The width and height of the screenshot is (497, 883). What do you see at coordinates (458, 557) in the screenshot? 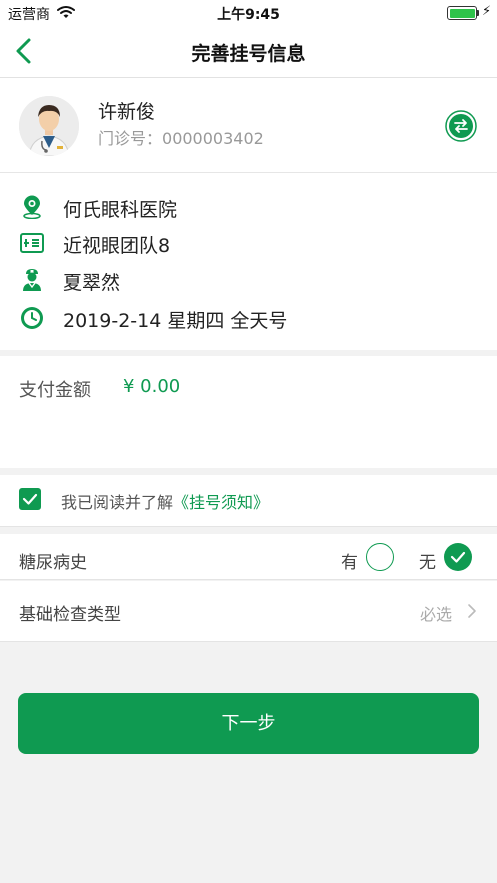
I see `diabetes-no-radio` at bounding box center [458, 557].